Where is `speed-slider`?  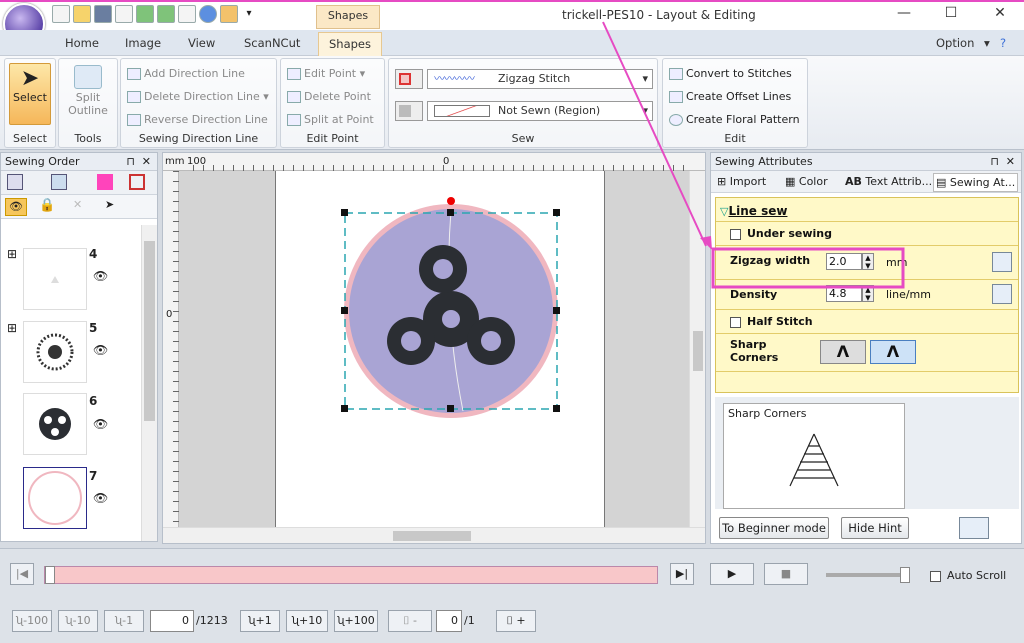
speed-slider is located at coordinates (868, 575).